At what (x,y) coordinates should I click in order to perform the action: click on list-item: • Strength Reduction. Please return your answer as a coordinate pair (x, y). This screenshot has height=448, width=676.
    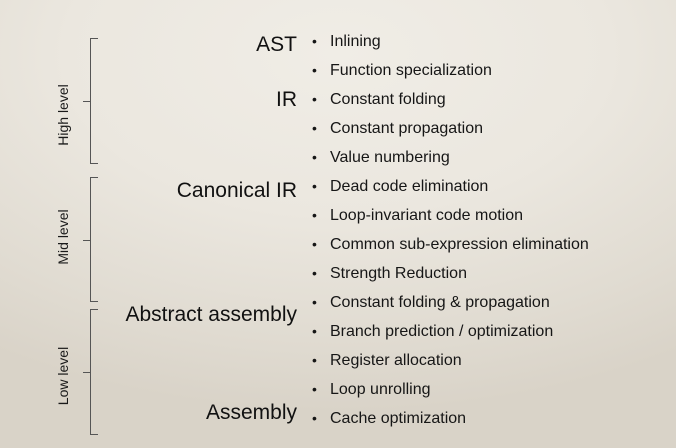
    Looking at the image, I should click on (389, 273).